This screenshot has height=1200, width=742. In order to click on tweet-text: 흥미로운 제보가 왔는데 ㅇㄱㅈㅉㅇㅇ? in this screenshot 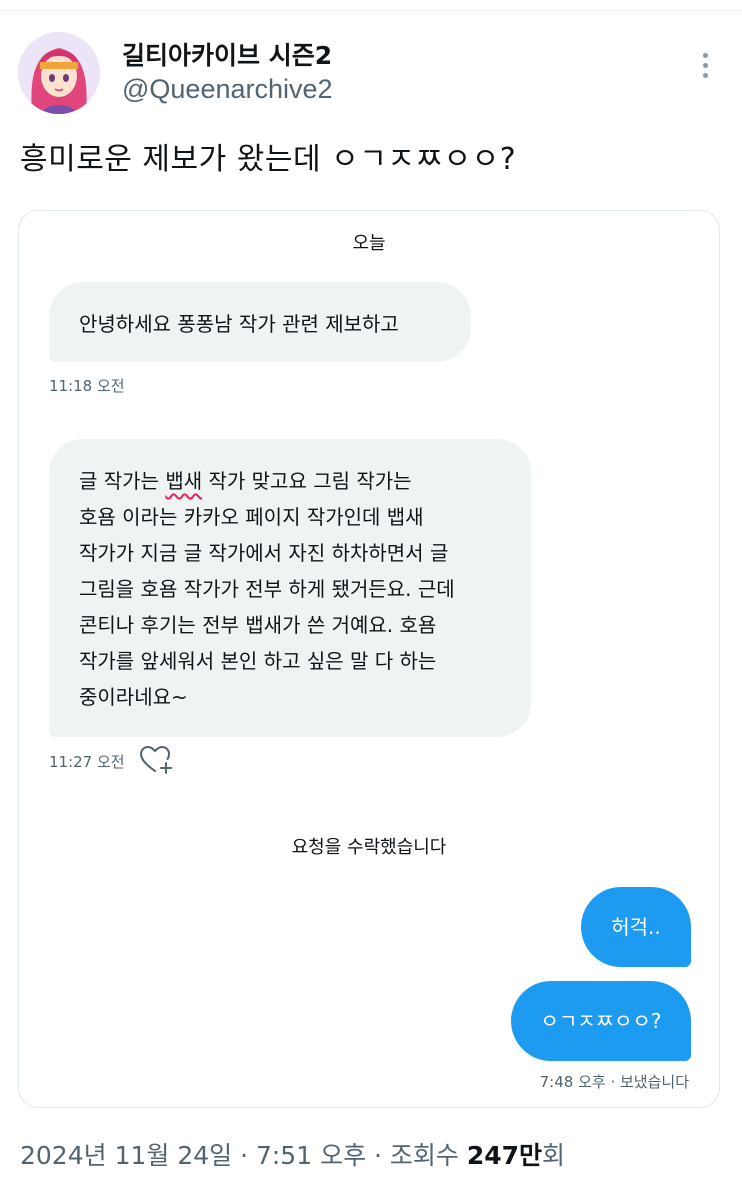, I will do `click(268, 159)`.